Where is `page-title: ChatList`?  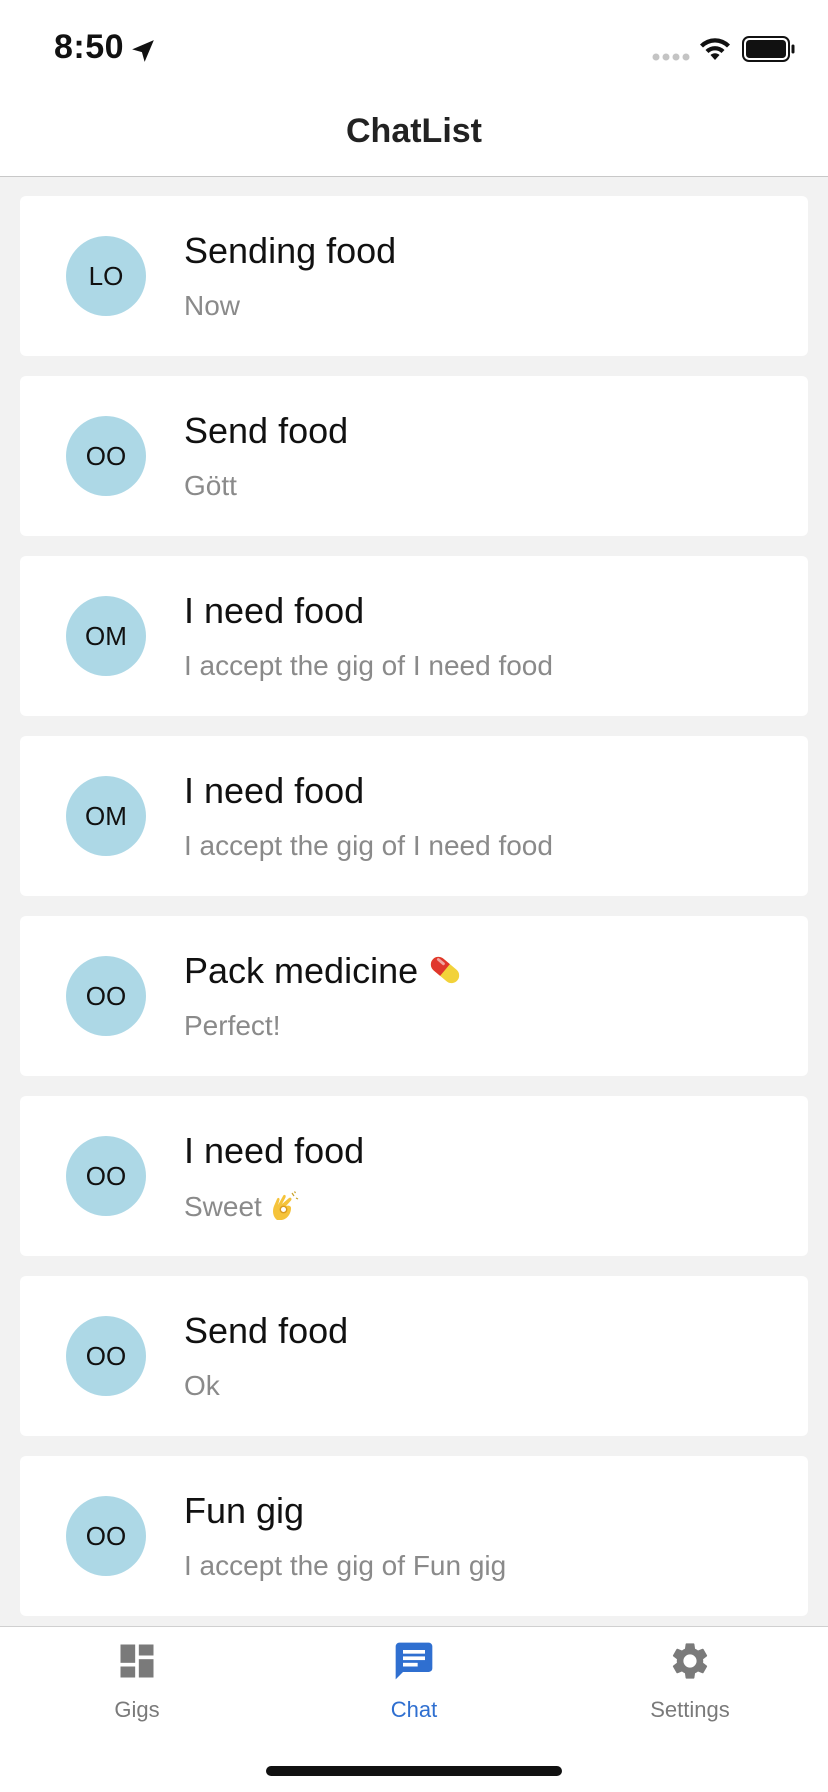 page-title: ChatList is located at coordinates (414, 131).